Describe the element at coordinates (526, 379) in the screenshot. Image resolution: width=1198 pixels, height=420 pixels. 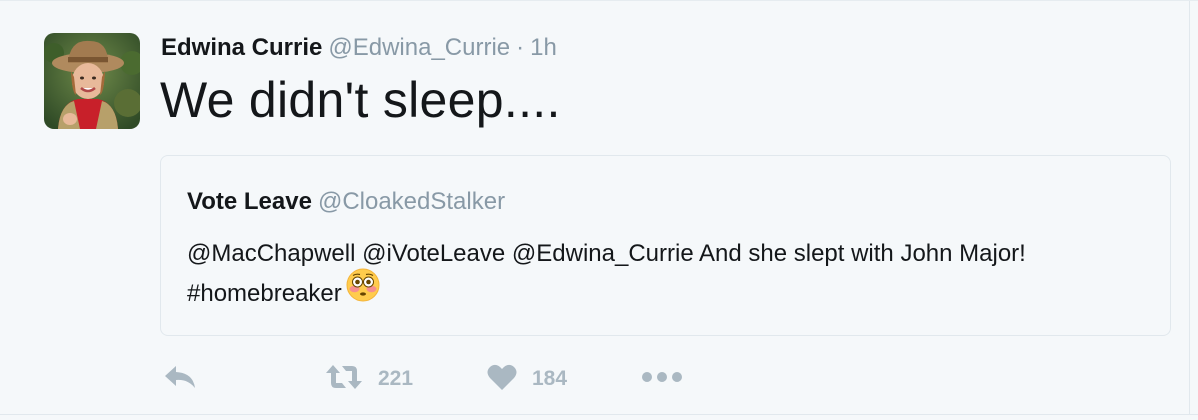
I see `like-button: 184` at that location.